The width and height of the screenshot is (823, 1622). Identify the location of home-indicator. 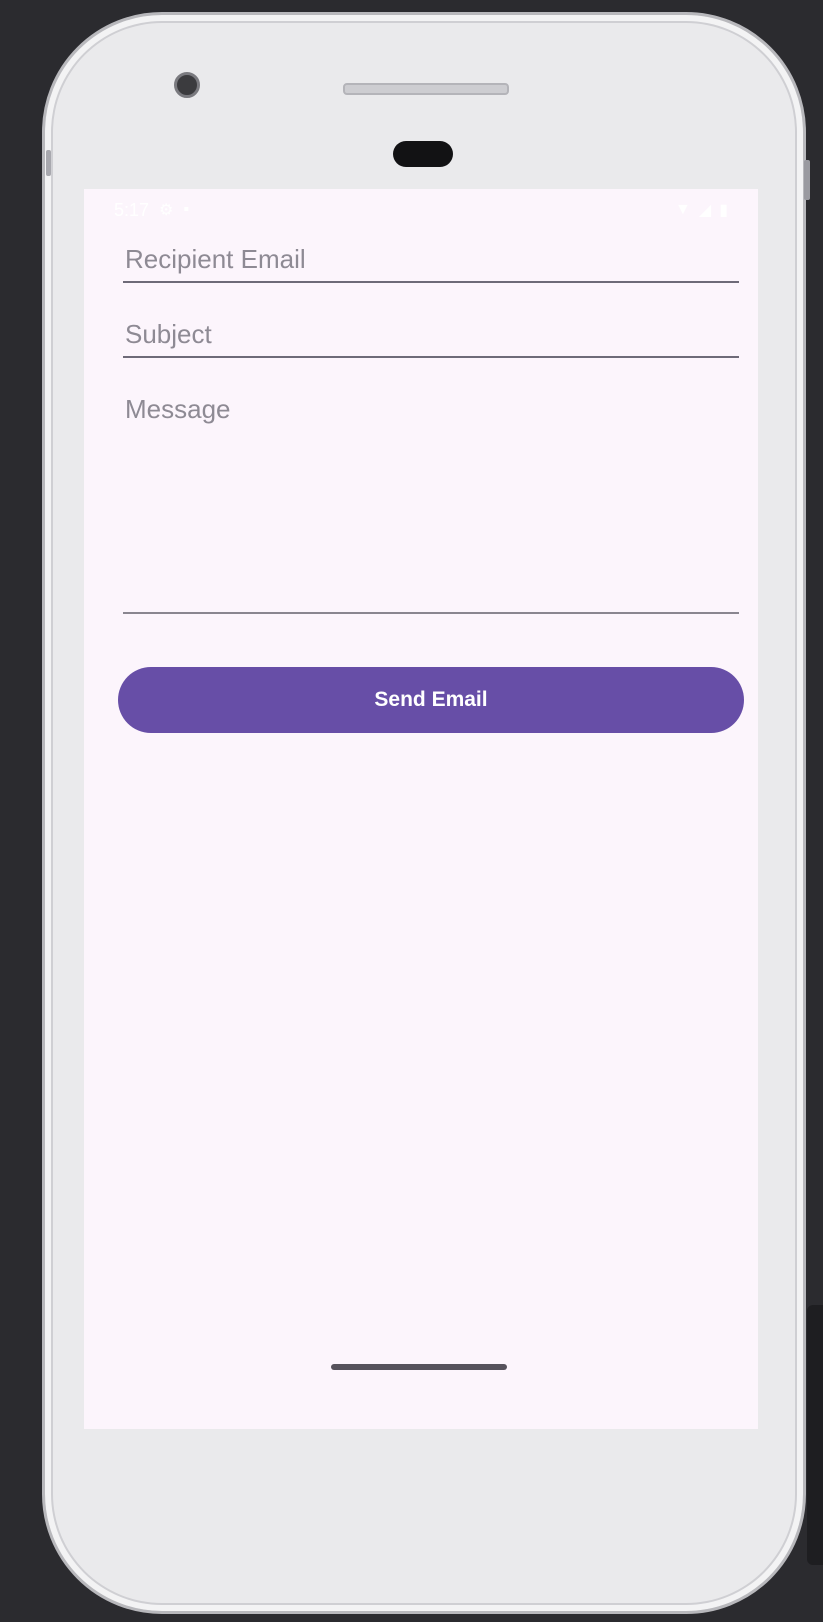
(419, 1367).